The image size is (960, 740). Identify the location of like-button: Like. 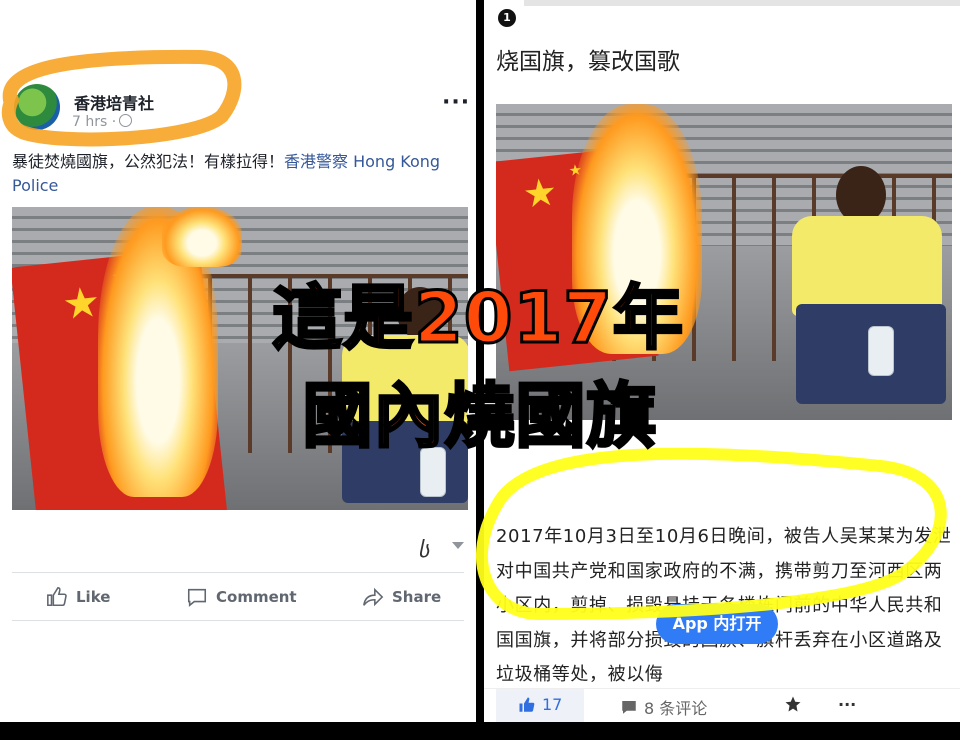
(78, 597).